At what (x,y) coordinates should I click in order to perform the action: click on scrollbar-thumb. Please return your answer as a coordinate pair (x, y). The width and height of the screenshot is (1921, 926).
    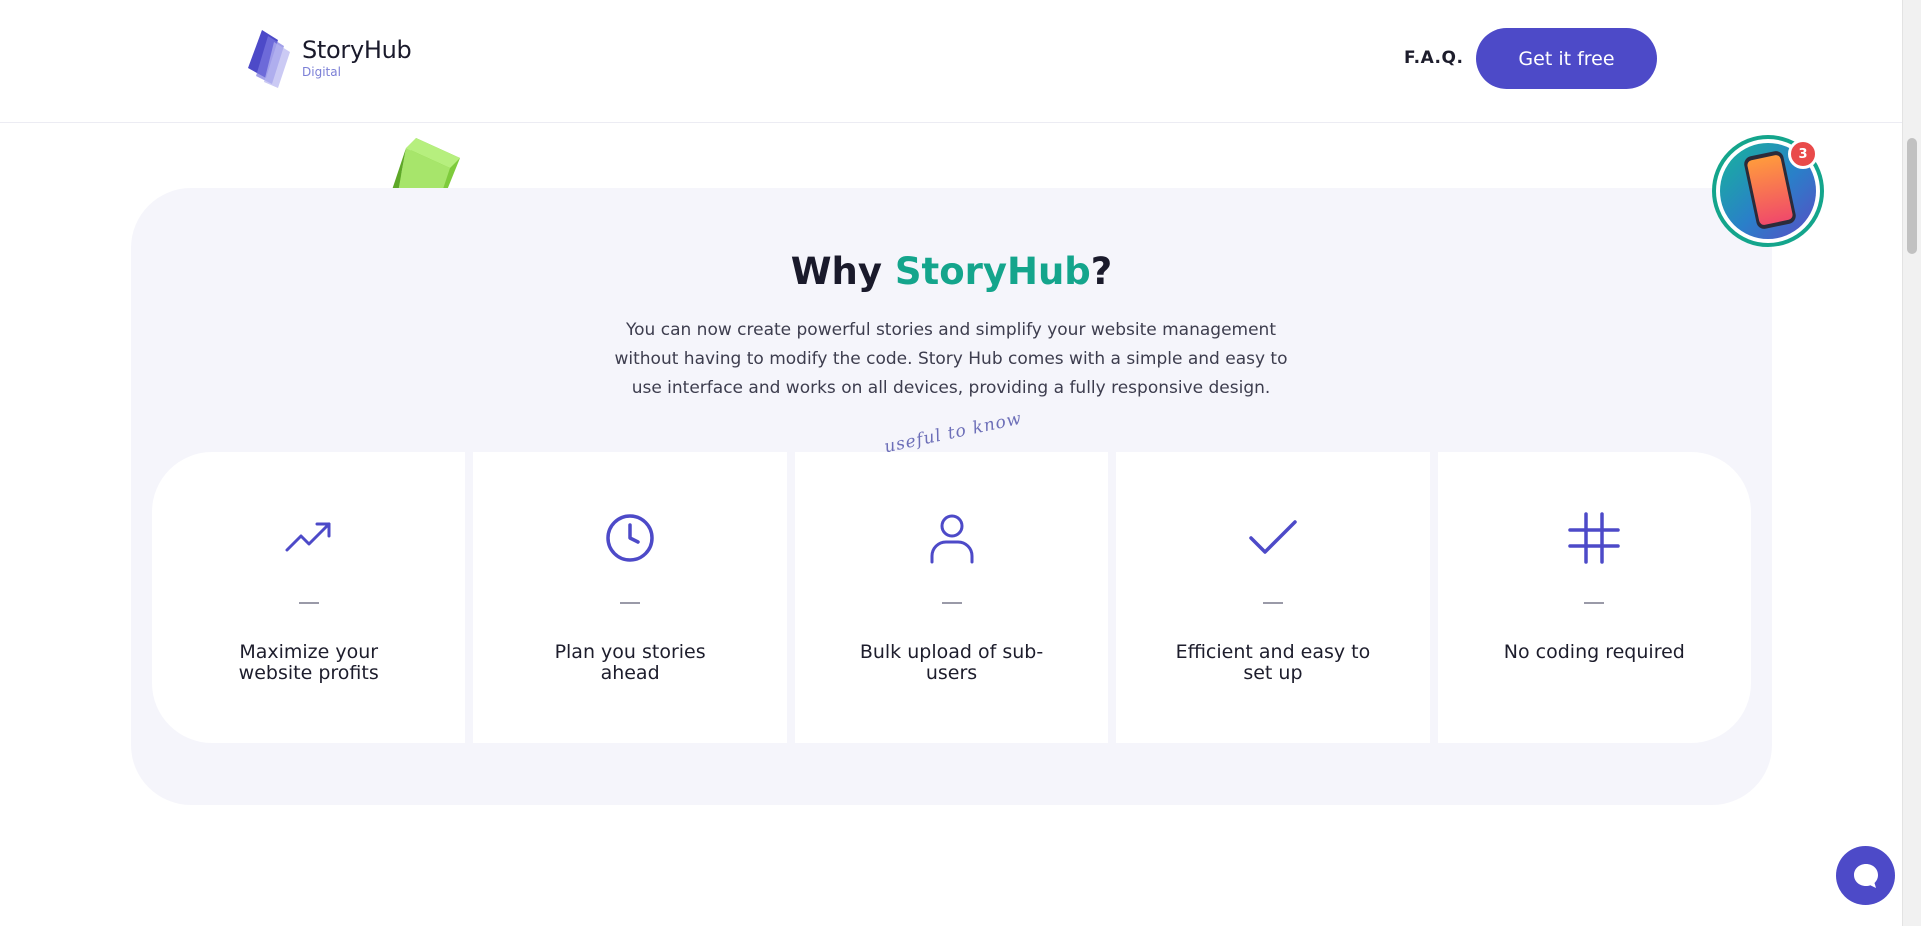
    Looking at the image, I should click on (1912, 196).